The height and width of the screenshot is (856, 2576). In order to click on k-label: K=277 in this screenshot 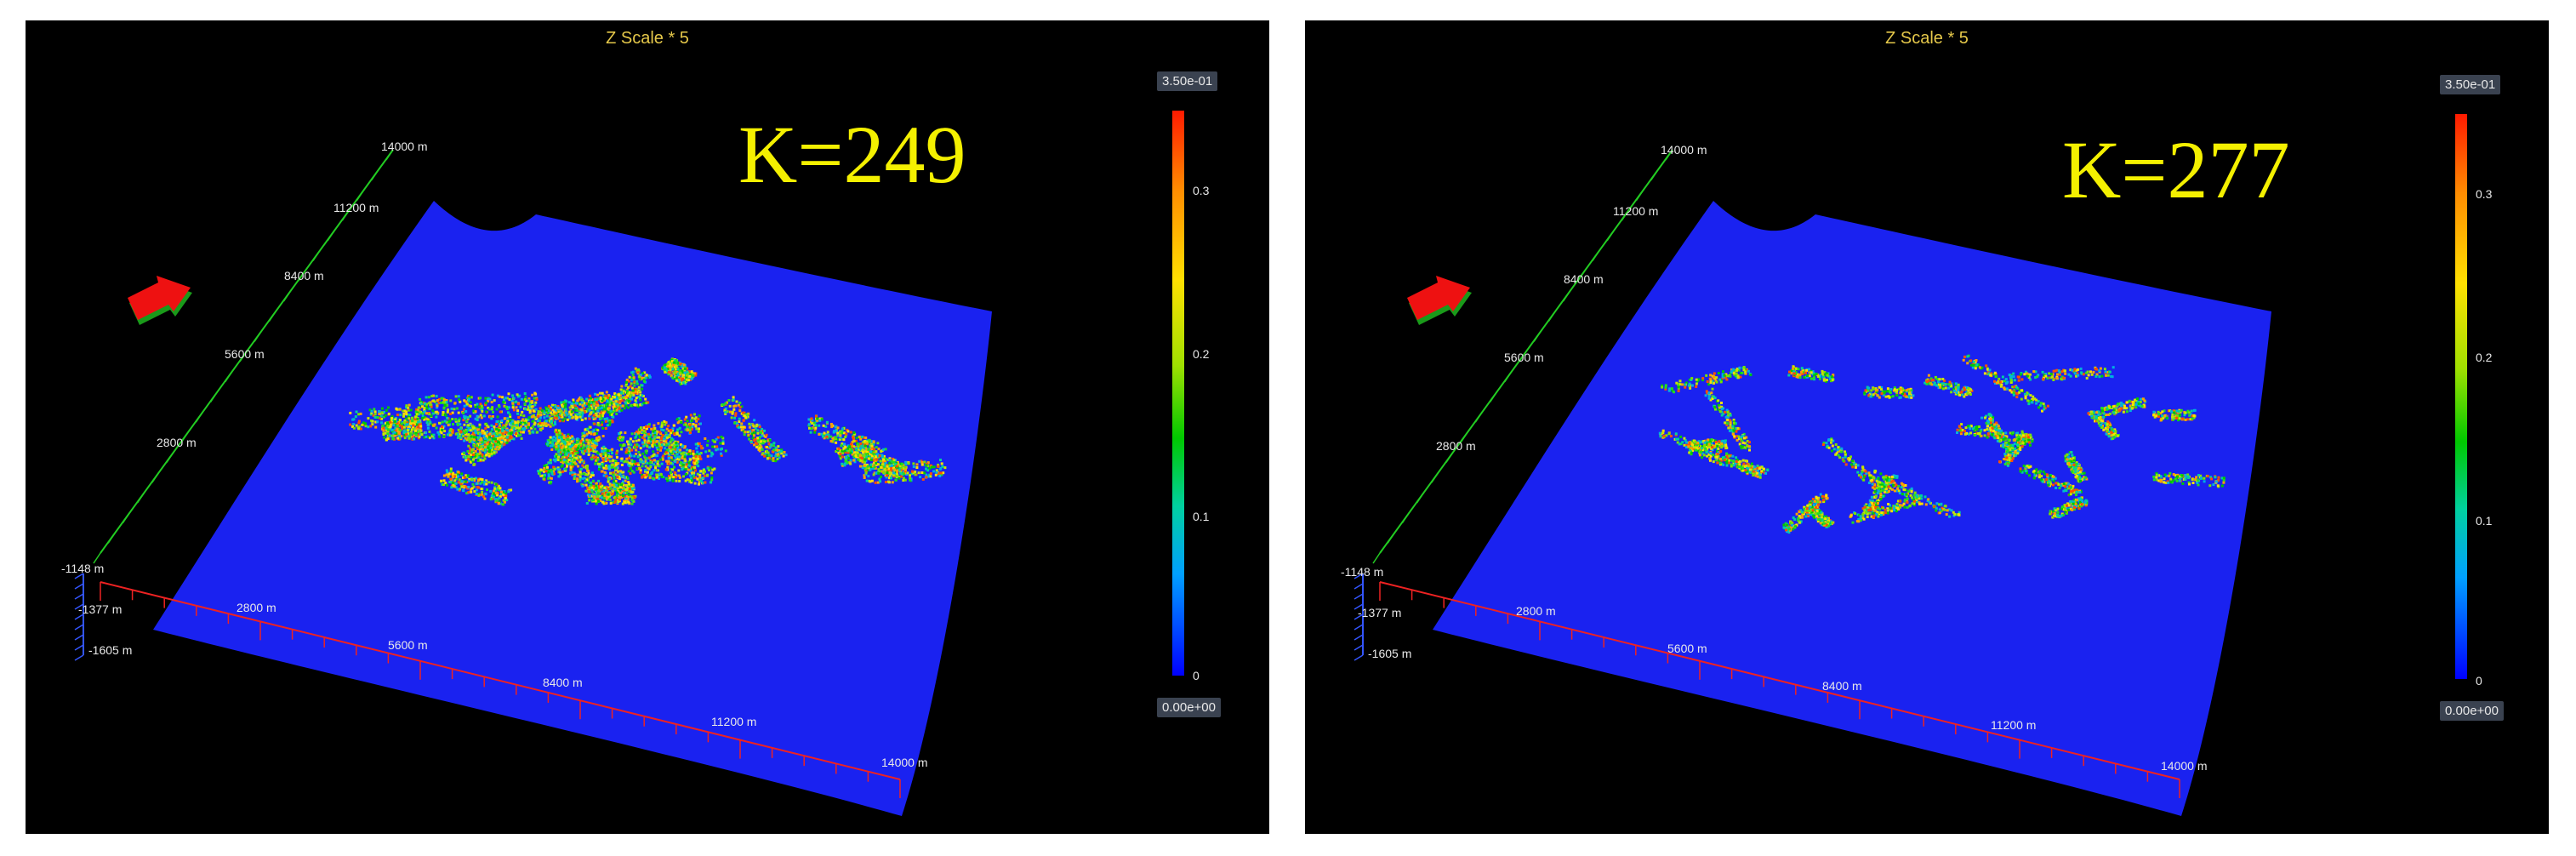, I will do `click(2176, 169)`.